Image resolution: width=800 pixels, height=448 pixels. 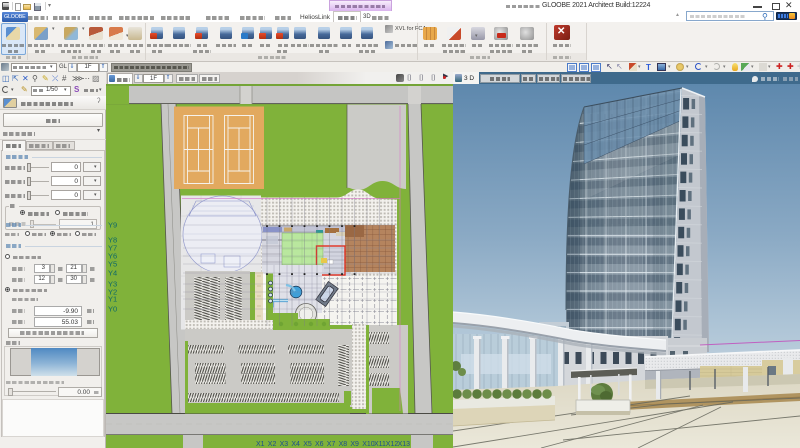 I want to click on svg-text: Y9, so click(x=112, y=224).